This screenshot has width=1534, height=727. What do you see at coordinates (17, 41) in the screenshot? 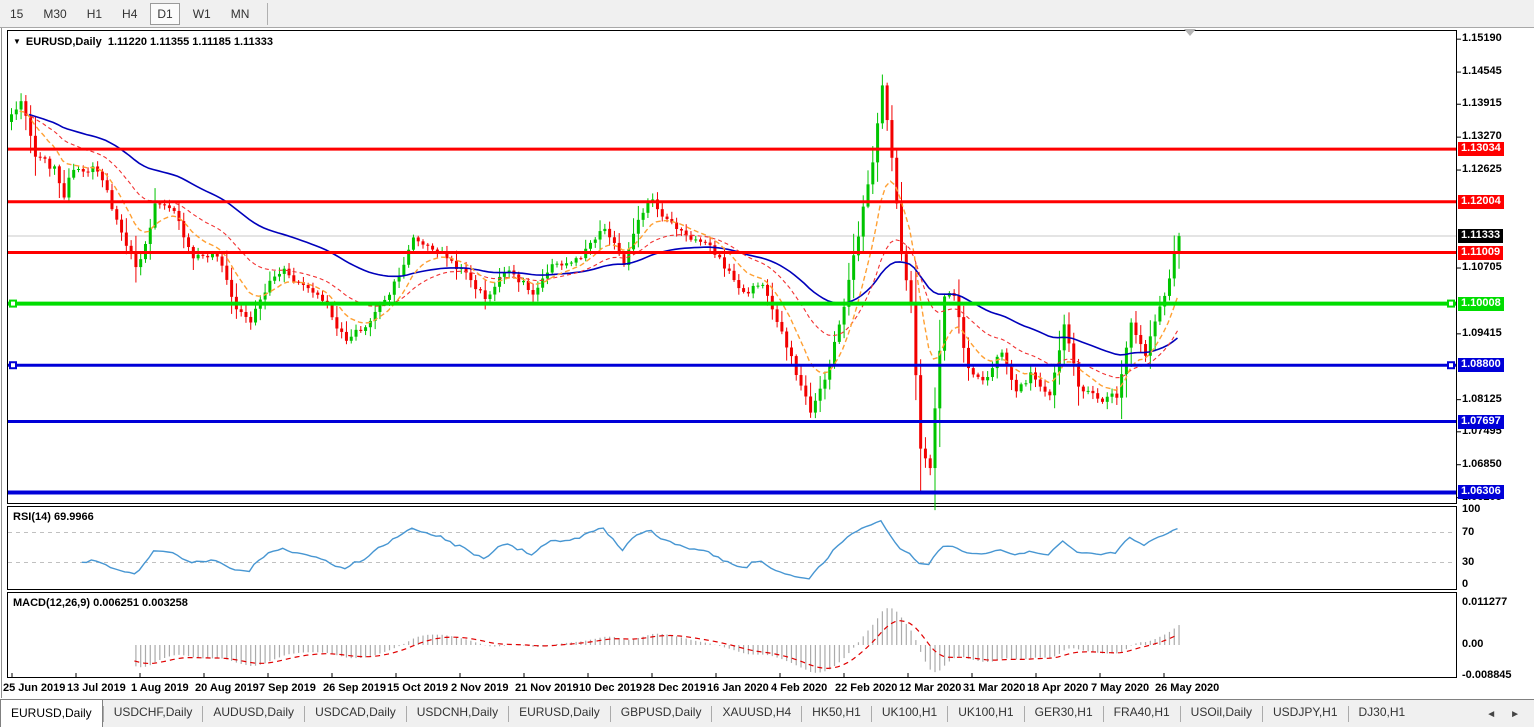
I see `chevron-down-icon: ▼` at bounding box center [17, 41].